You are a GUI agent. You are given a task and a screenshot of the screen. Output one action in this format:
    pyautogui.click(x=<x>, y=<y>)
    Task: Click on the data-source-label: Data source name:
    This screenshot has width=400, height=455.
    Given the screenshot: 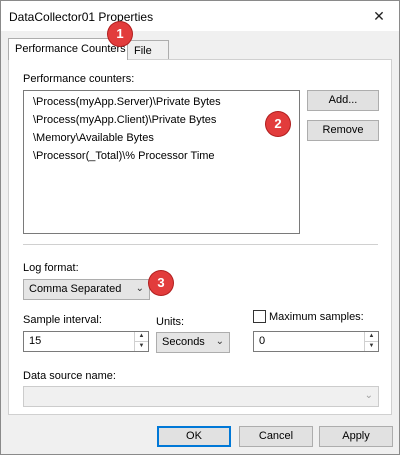 What is the action you would take?
    pyautogui.click(x=69, y=376)
    